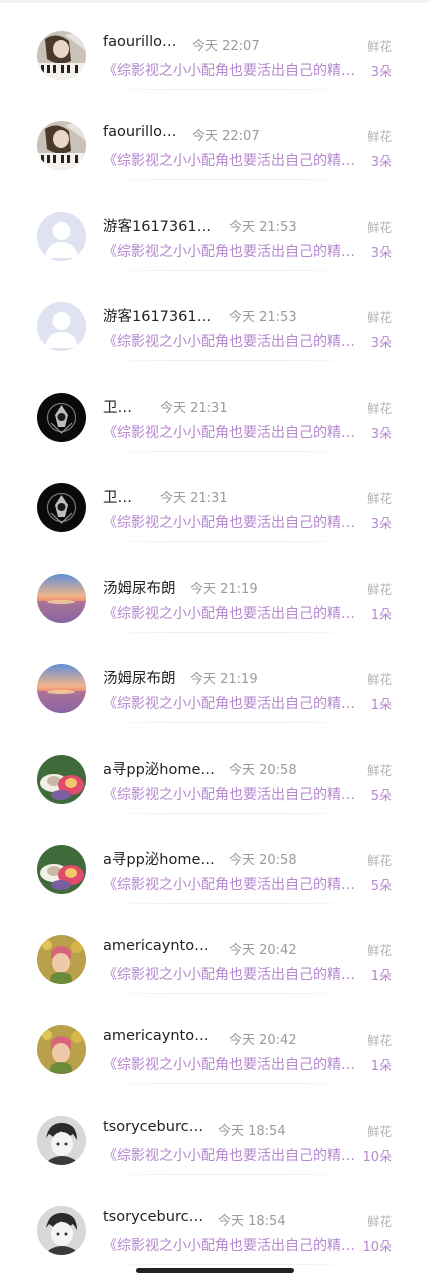  What do you see at coordinates (263, 317) in the screenshot?
I see `gift-time: 今天 21:53` at bounding box center [263, 317].